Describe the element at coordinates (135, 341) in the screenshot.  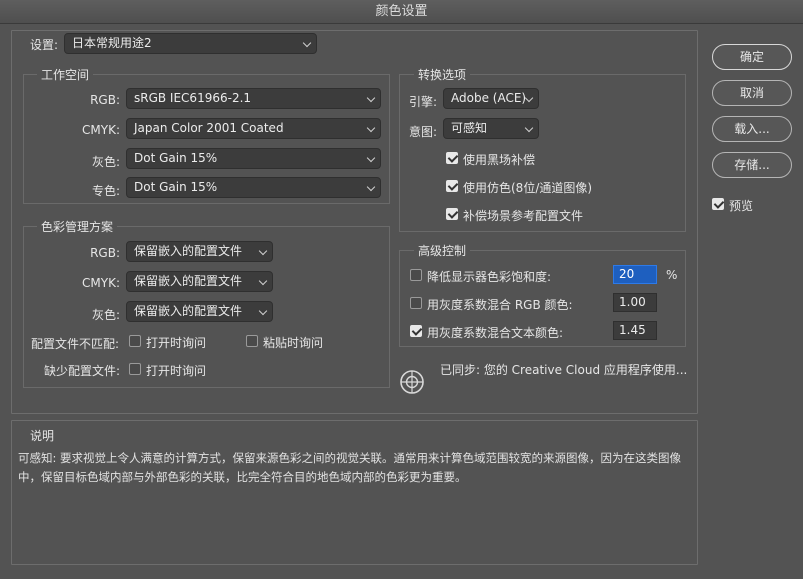
I see `mismatch-ask-open-checkbox` at that location.